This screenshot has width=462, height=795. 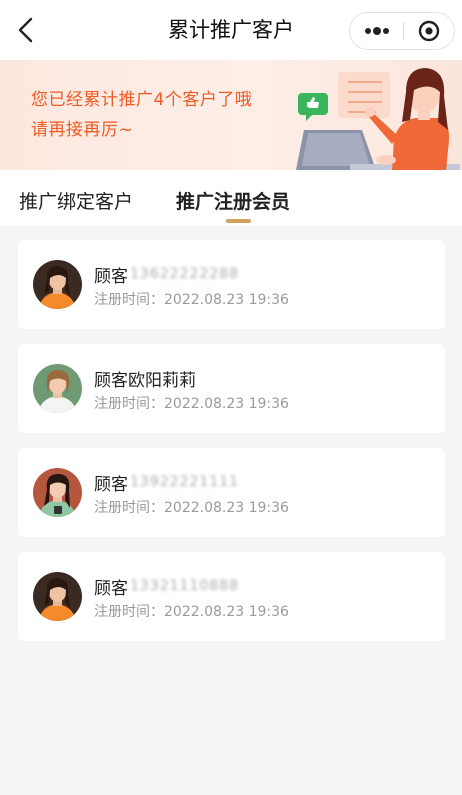 I want to click on chevron-left-icon, so click(x=25, y=30).